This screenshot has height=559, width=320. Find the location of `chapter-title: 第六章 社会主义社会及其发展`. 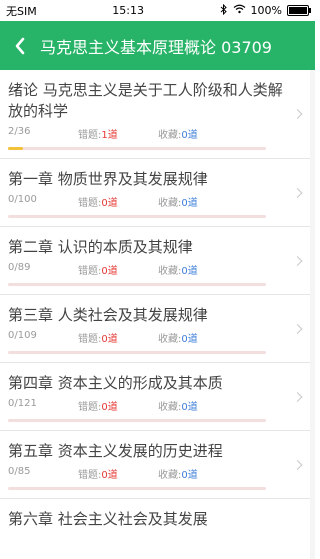

chapter-title: 第六章 社会主义社会及其发展 is located at coordinates (108, 519).